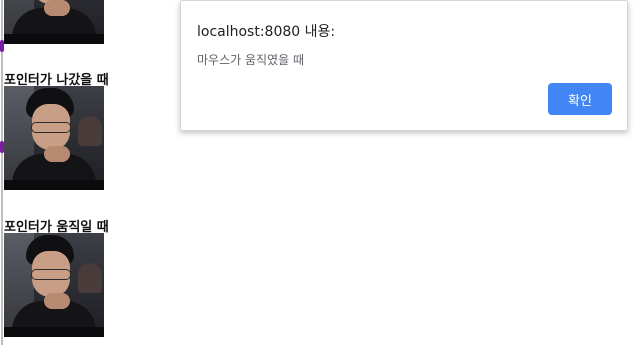 The height and width of the screenshot is (345, 638). What do you see at coordinates (266, 32) in the screenshot?
I see `alert-title: localhost:8080 내용:` at bounding box center [266, 32].